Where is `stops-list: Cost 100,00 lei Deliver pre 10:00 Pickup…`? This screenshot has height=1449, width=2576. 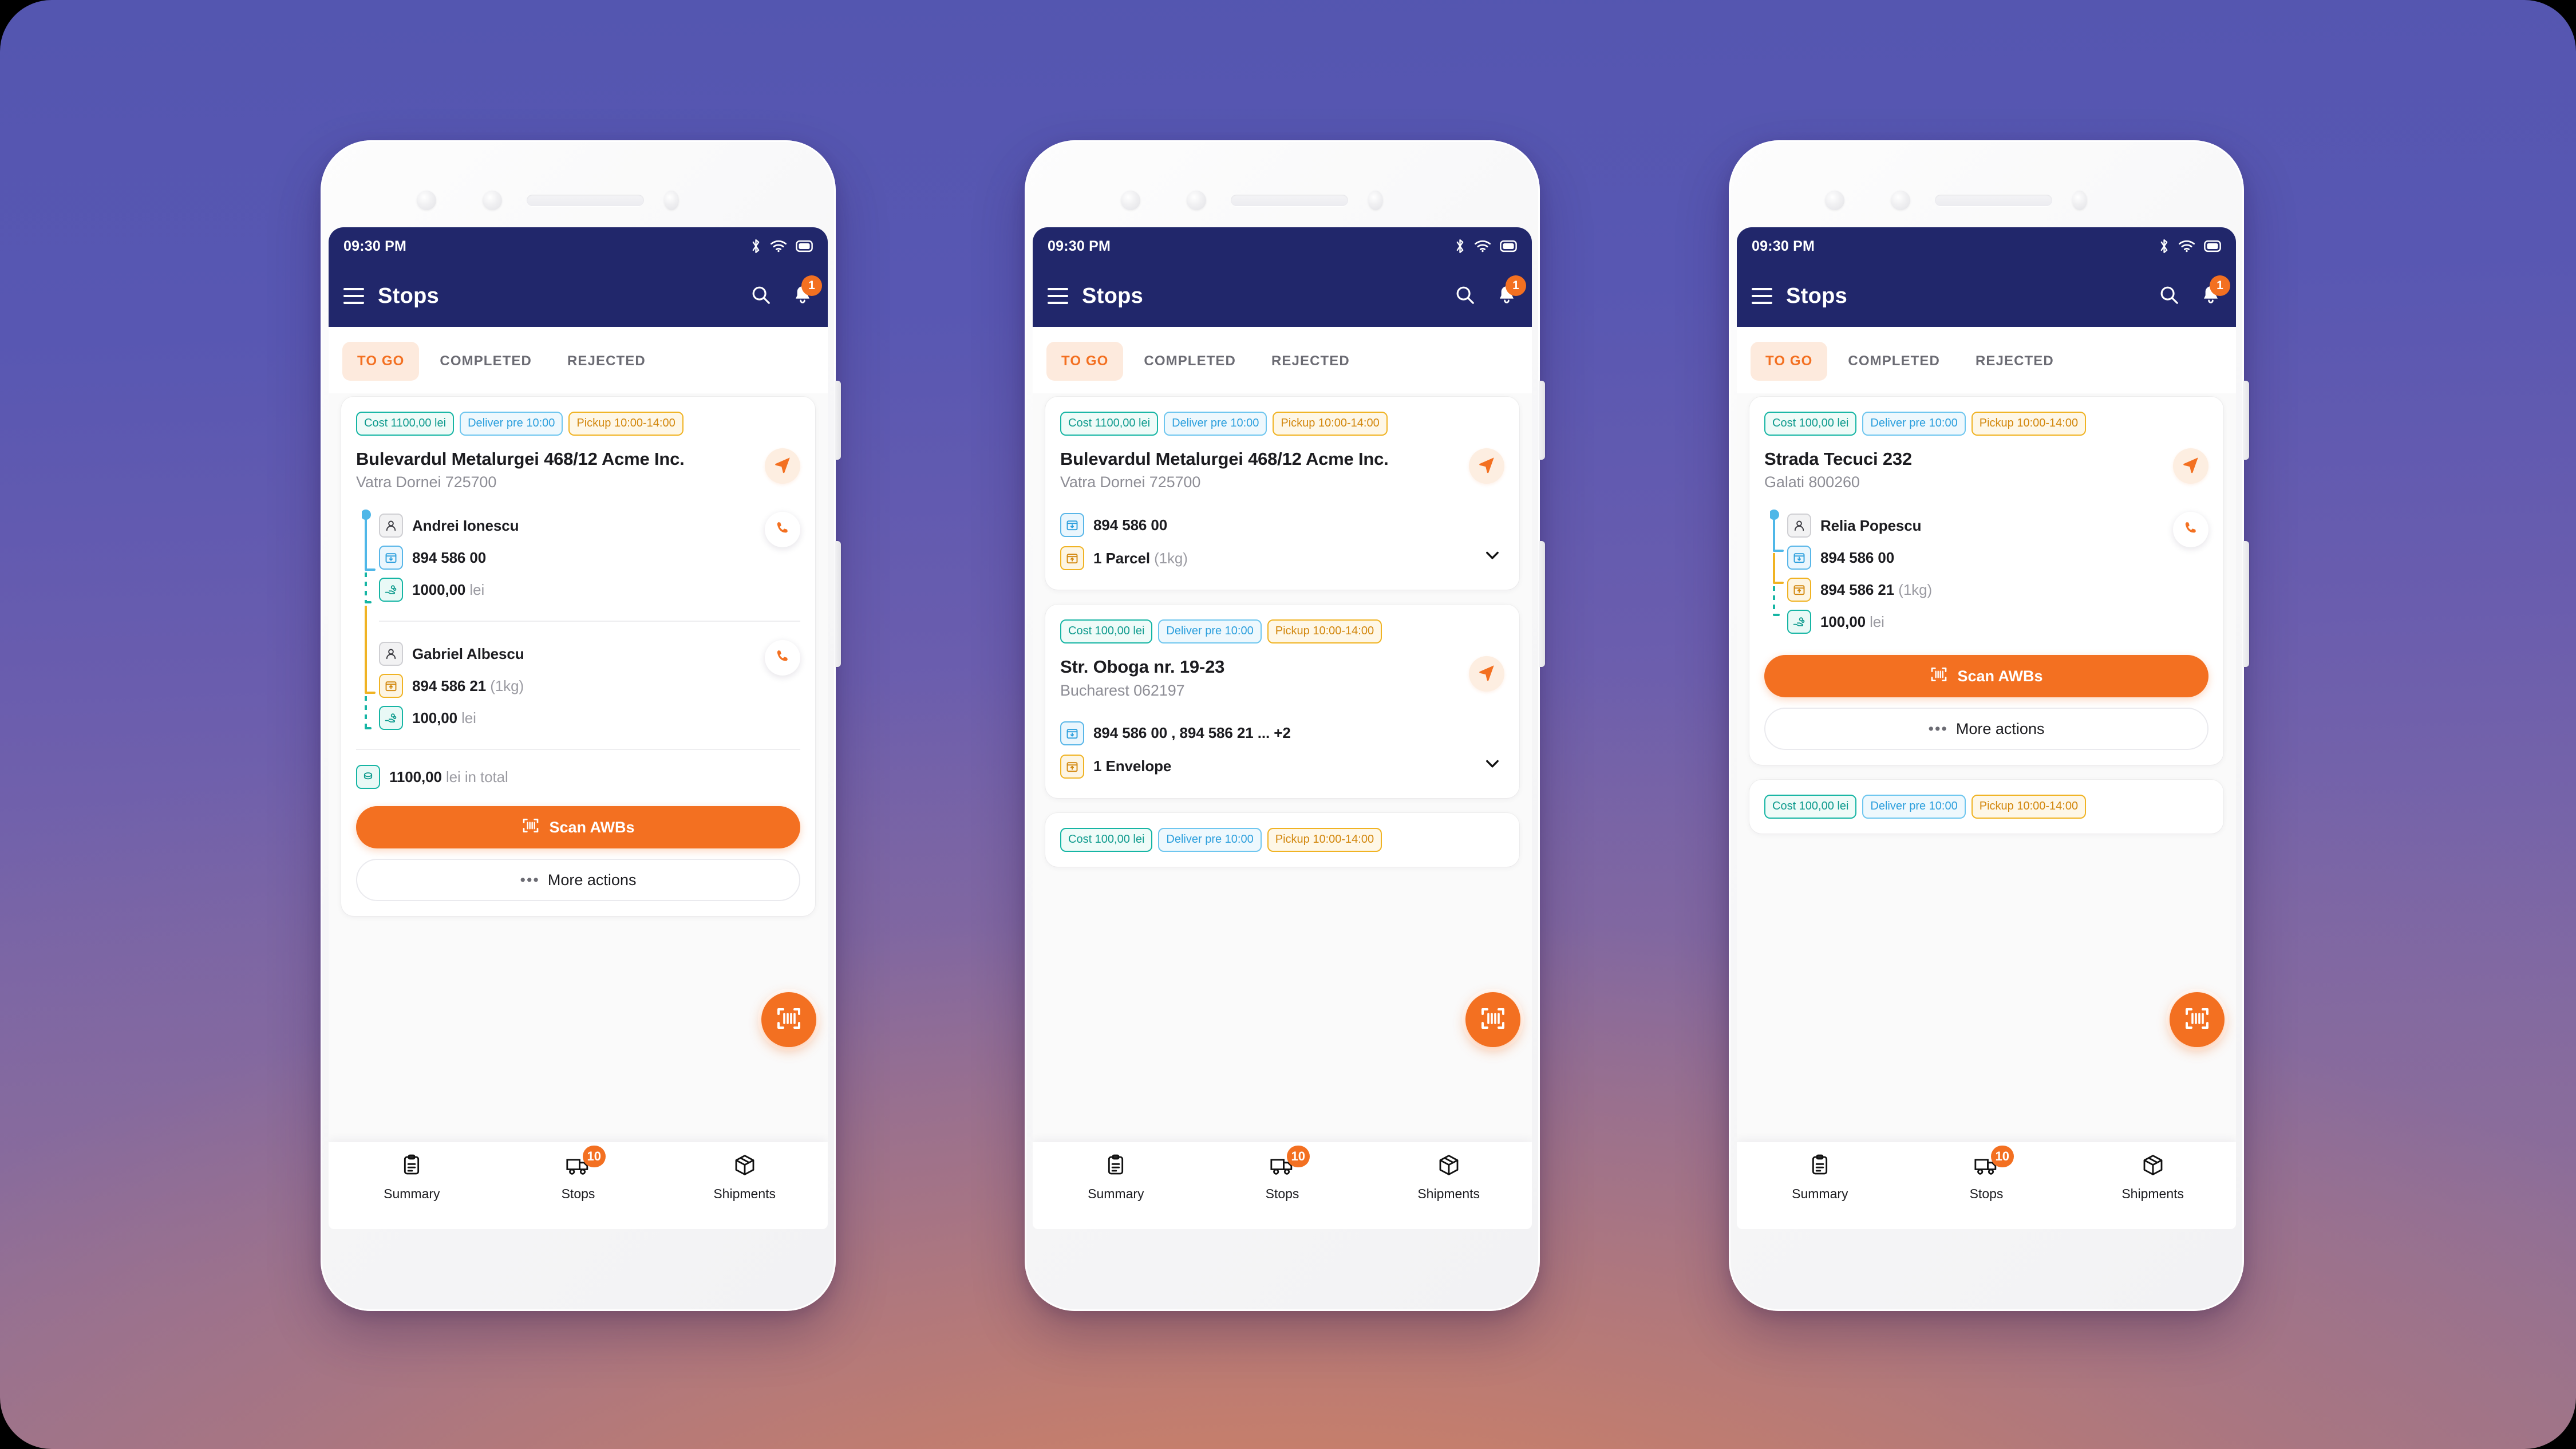
stops-list: Cost 100,00 lei Deliver pre 10:00 Pickup… is located at coordinates (1986, 768).